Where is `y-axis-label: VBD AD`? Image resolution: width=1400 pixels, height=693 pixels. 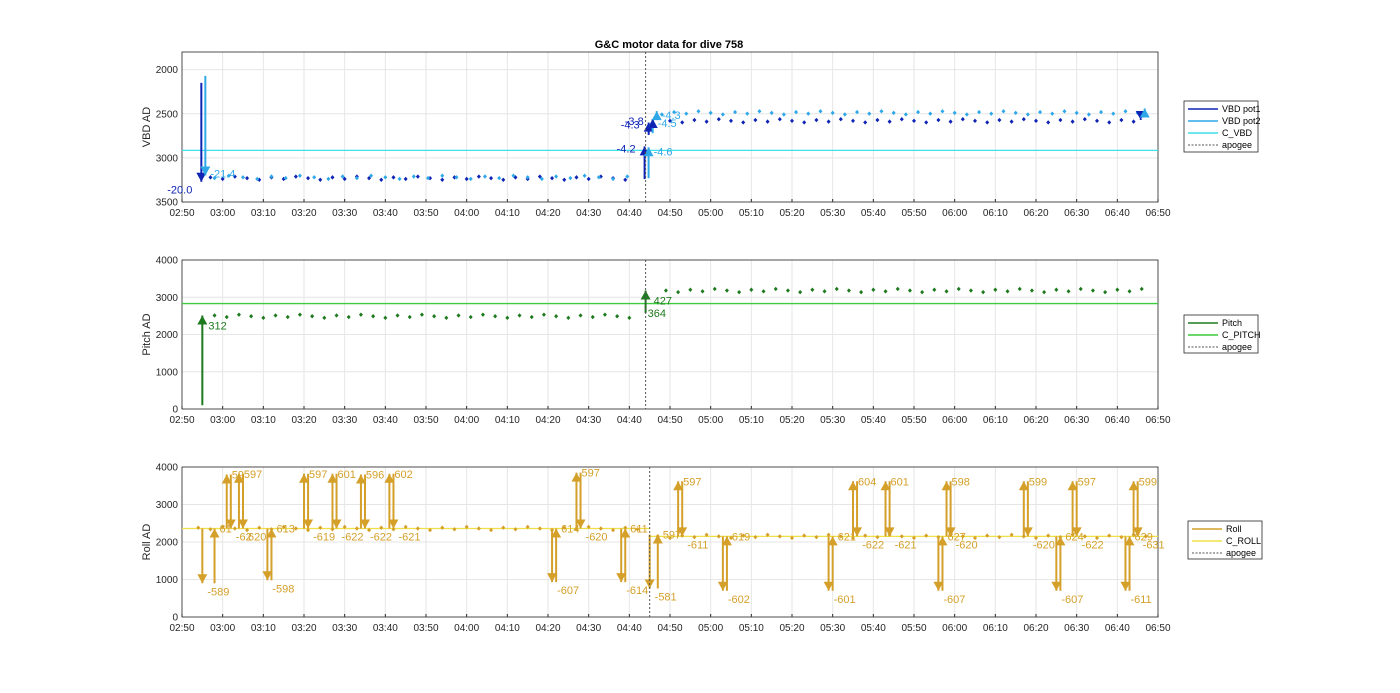
y-axis-label: VBD AD is located at coordinates (147, 127).